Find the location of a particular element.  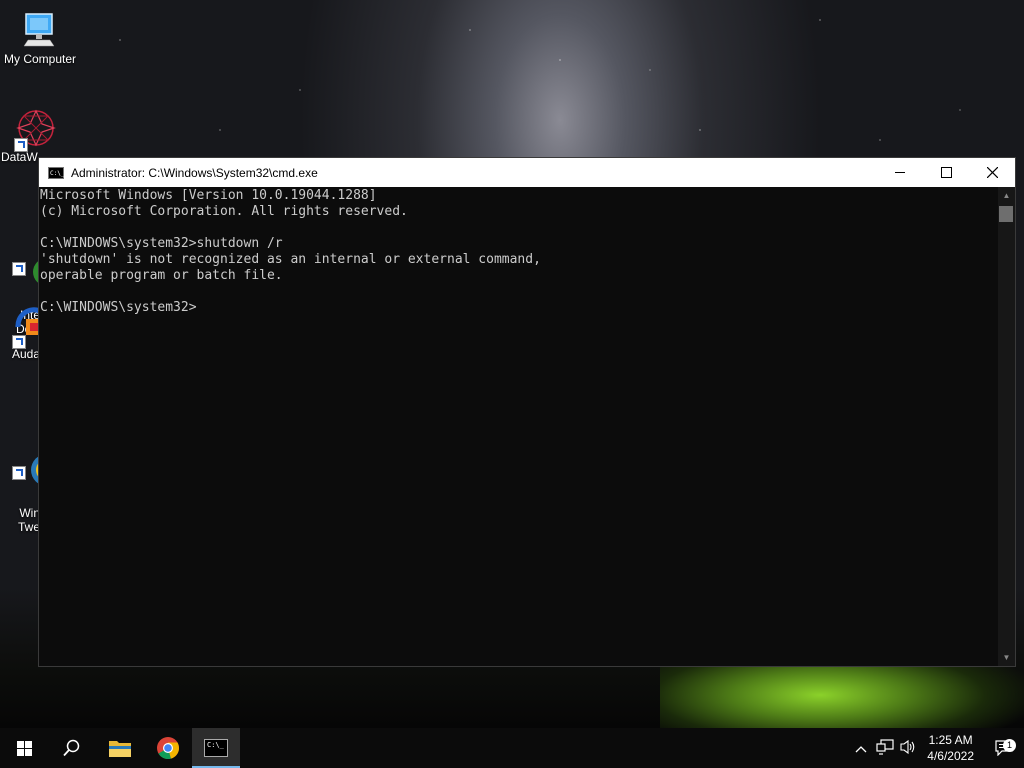

maximize-button is located at coordinates (946, 172).